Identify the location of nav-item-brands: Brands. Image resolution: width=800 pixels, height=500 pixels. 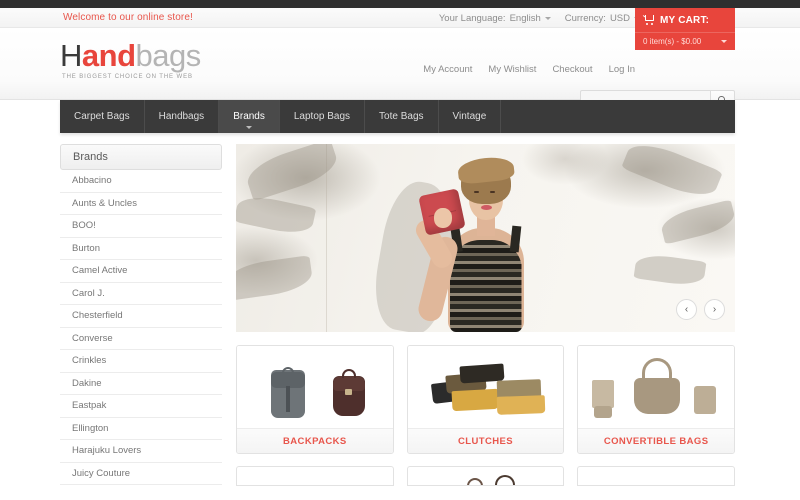
(249, 116).